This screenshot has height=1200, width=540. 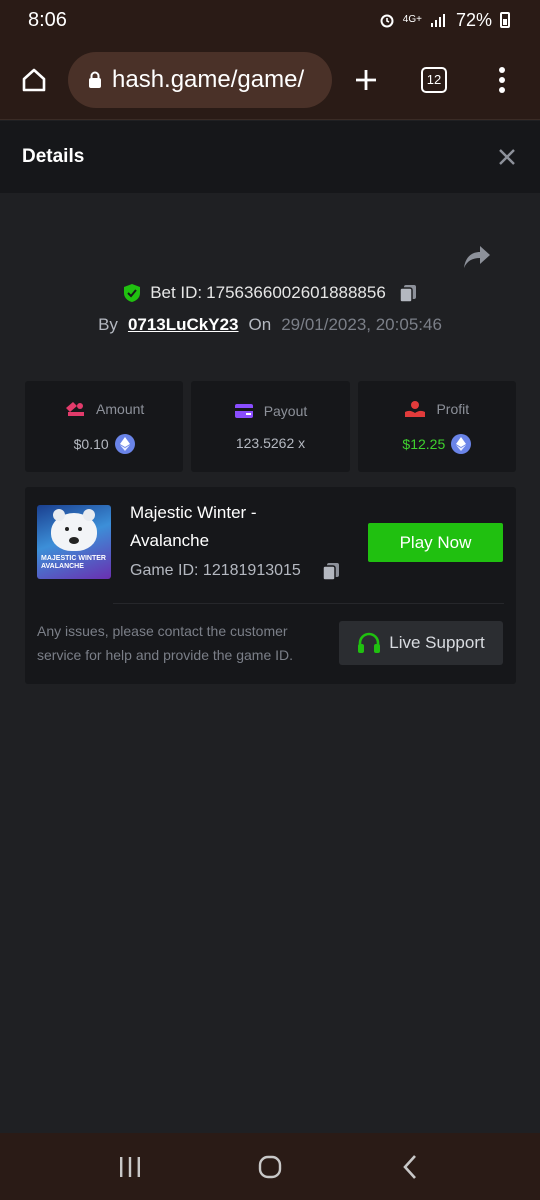 I want to click on more-menu-button, so click(x=502, y=80).